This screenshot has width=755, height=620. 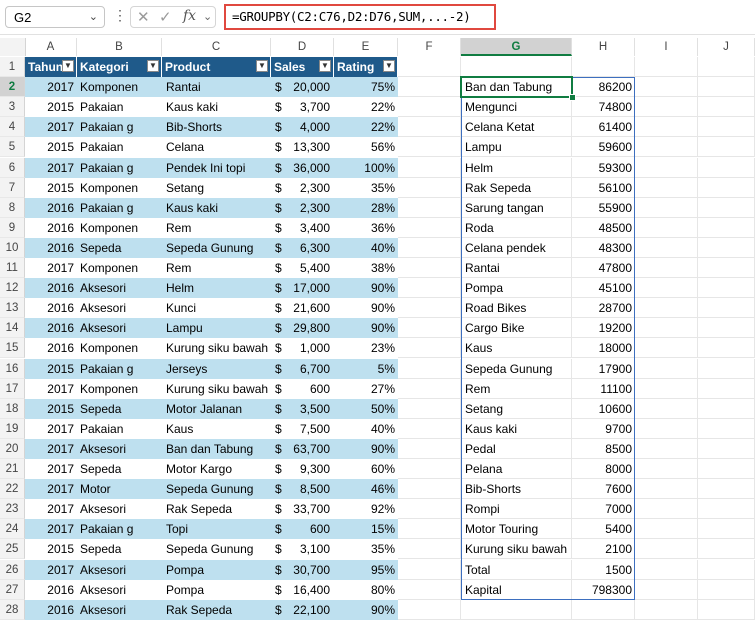 I want to click on groupby-label: Kaus kaki, so click(x=516, y=429).